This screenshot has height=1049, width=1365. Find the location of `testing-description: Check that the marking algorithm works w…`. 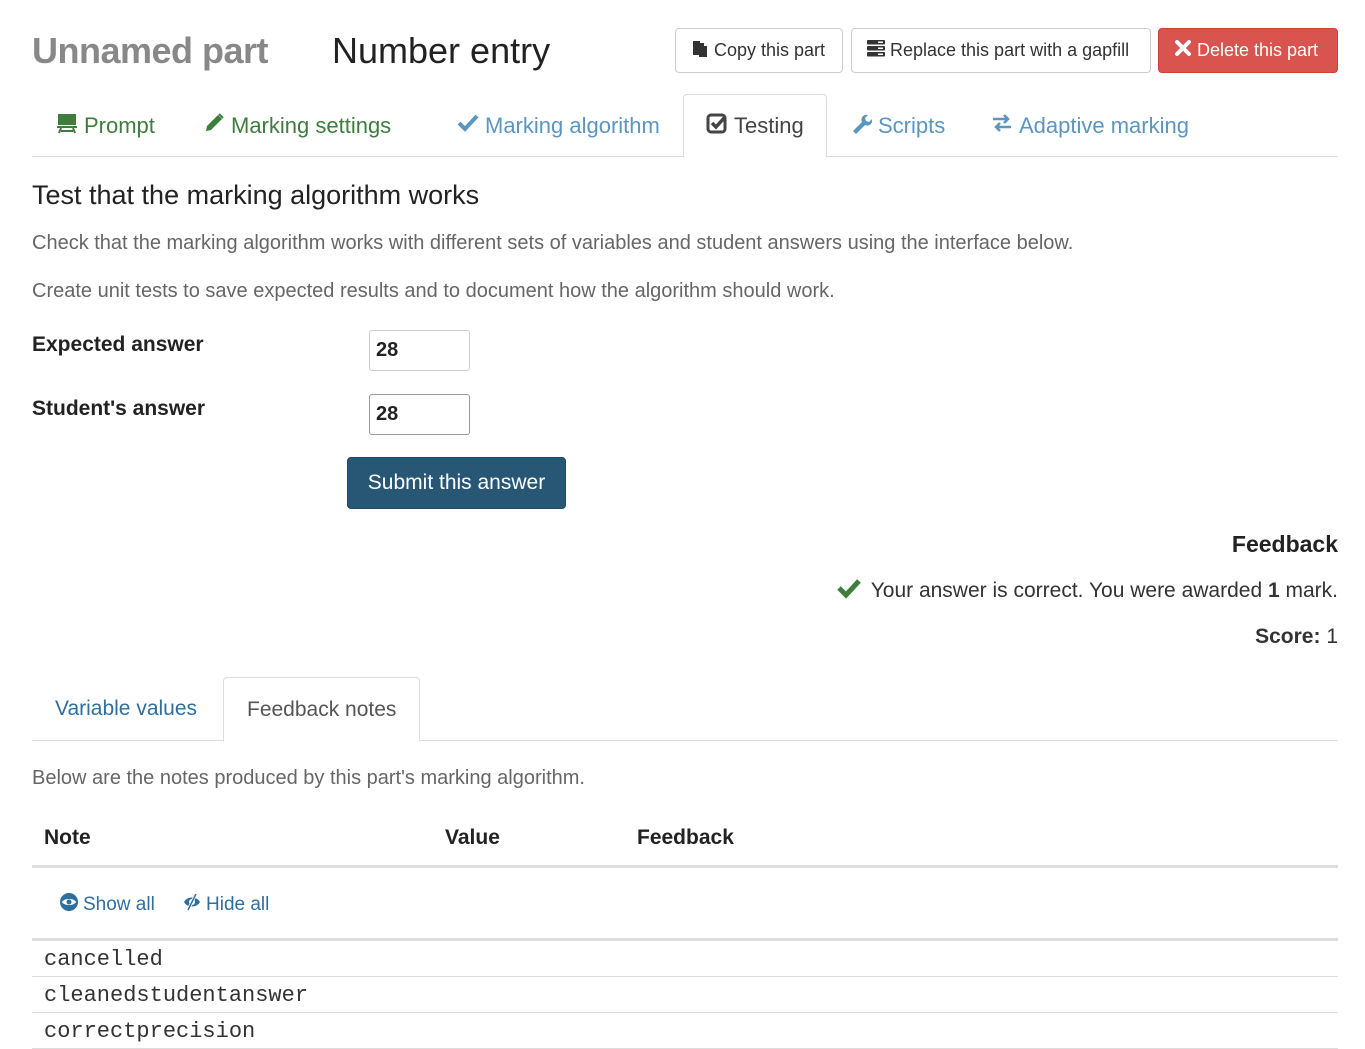

testing-description: Check that the marking algorithm works w… is located at coordinates (553, 243).